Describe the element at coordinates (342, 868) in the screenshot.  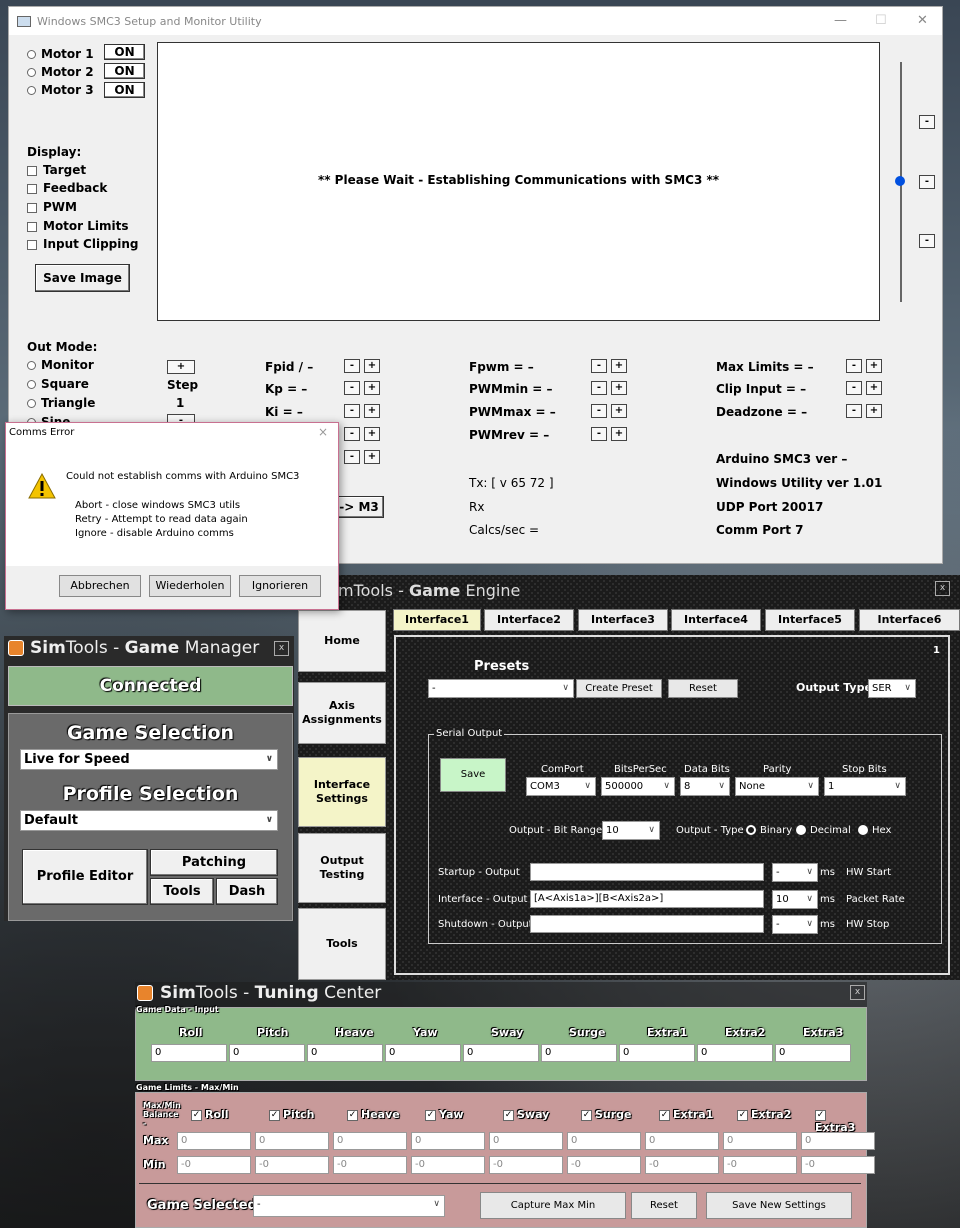
I see `nav-output-testing: Output Testing` at that location.